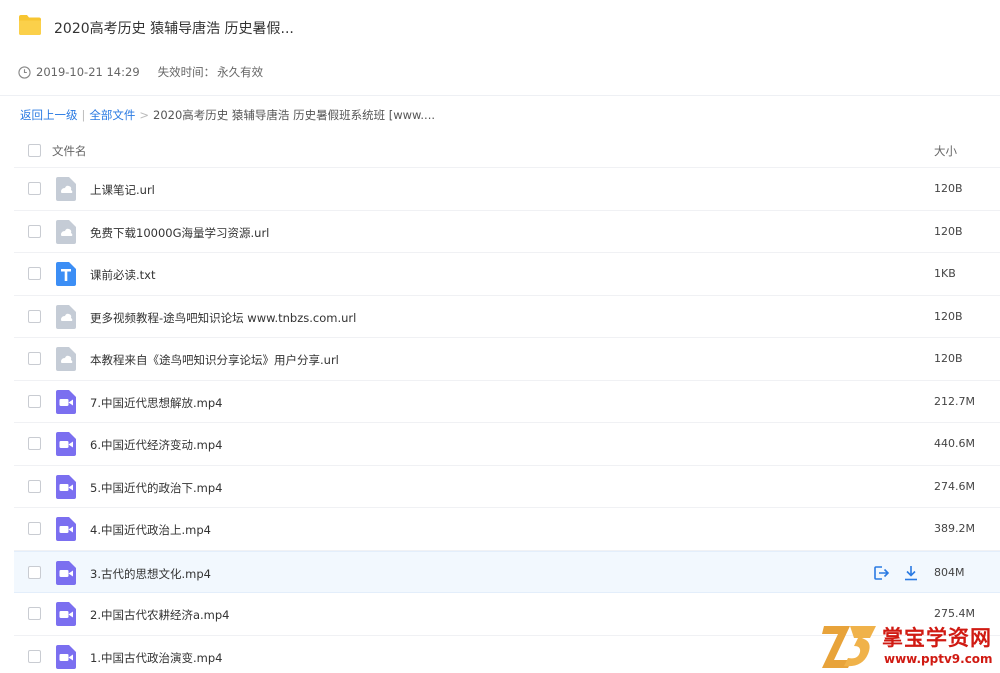 This screenshot has height=673, width=1000. I want to click on folder-icon, so click(30, 25).